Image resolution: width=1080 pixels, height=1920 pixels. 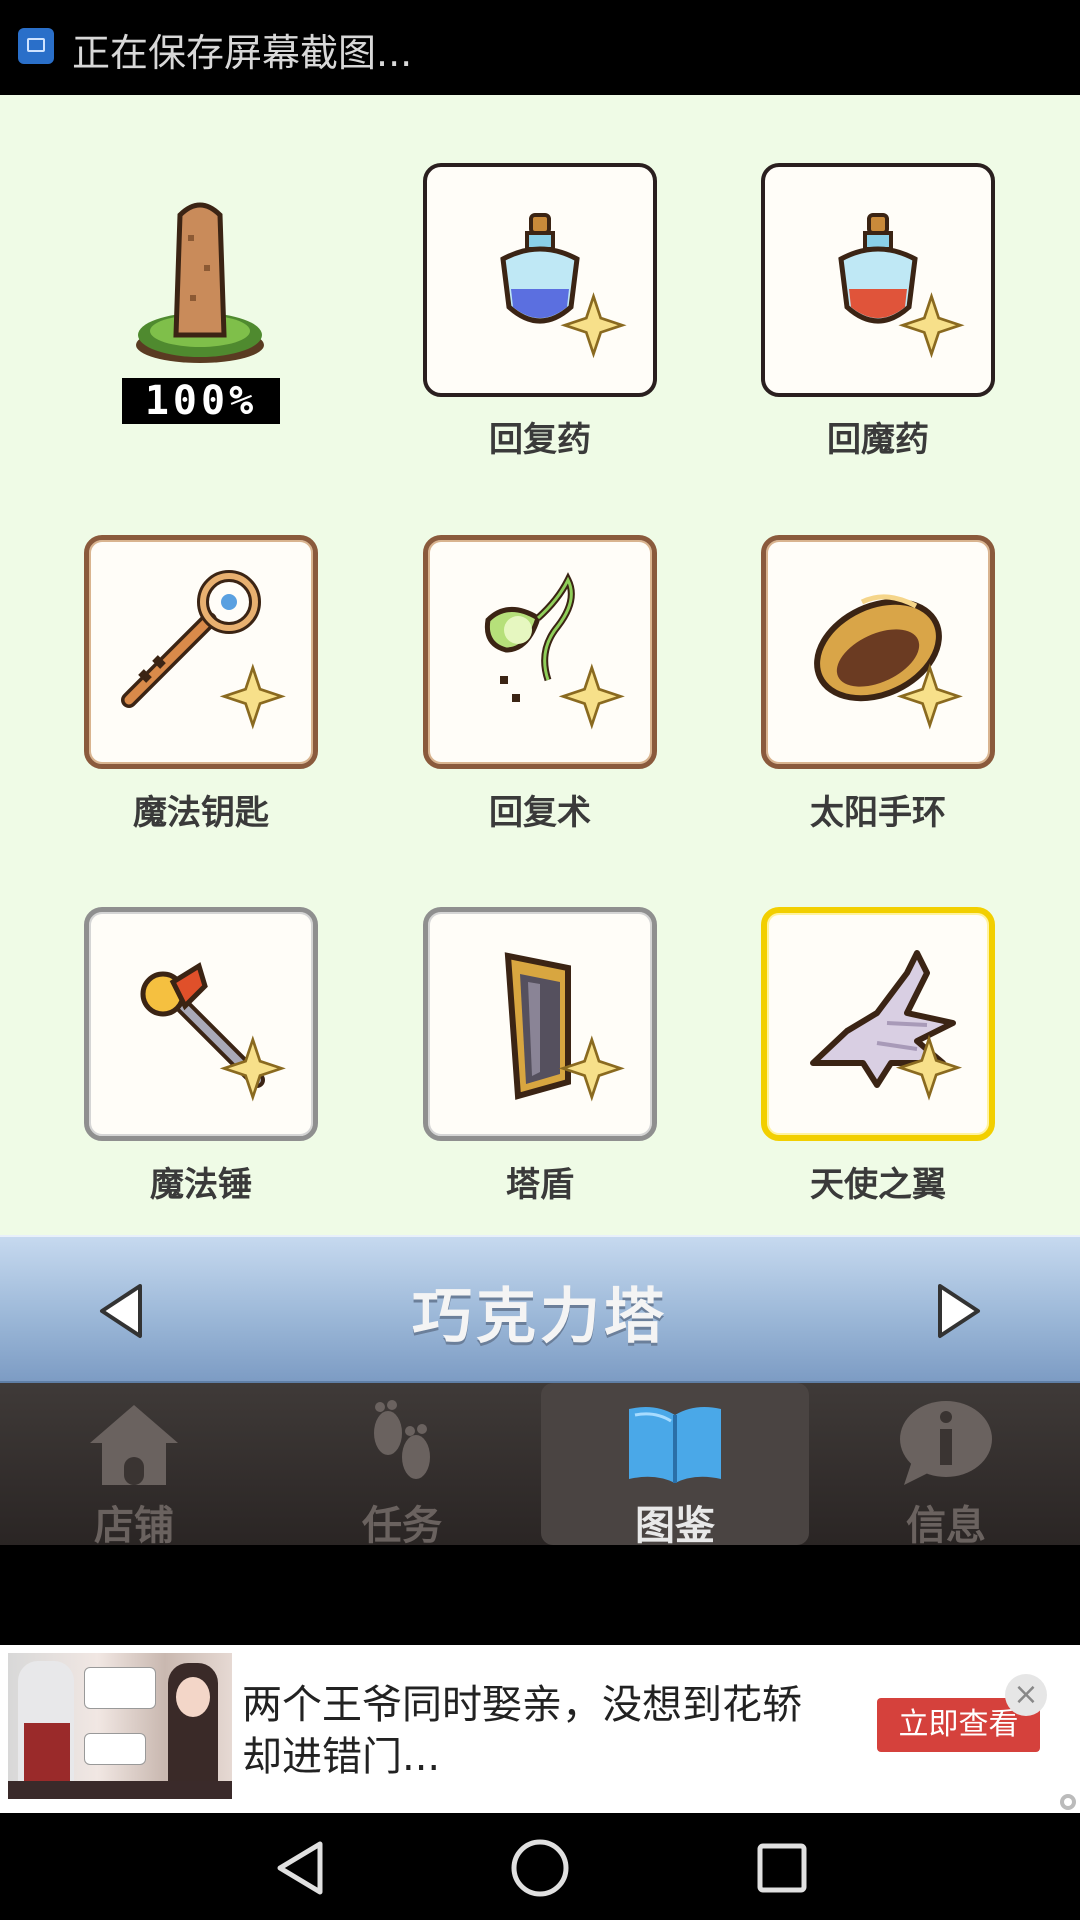 I want to click on item-label: 太阳手环, so click(x=878, y=813).